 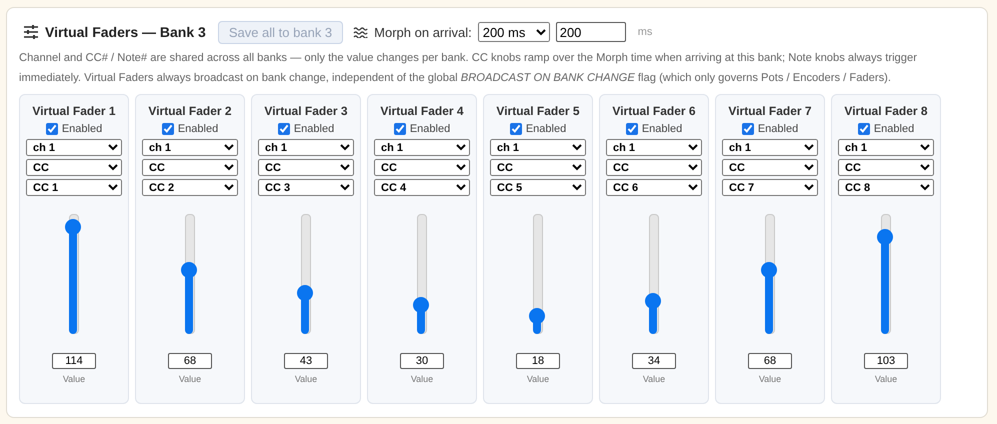 I want to click on value-input: 30, so click(x=422, y=361).